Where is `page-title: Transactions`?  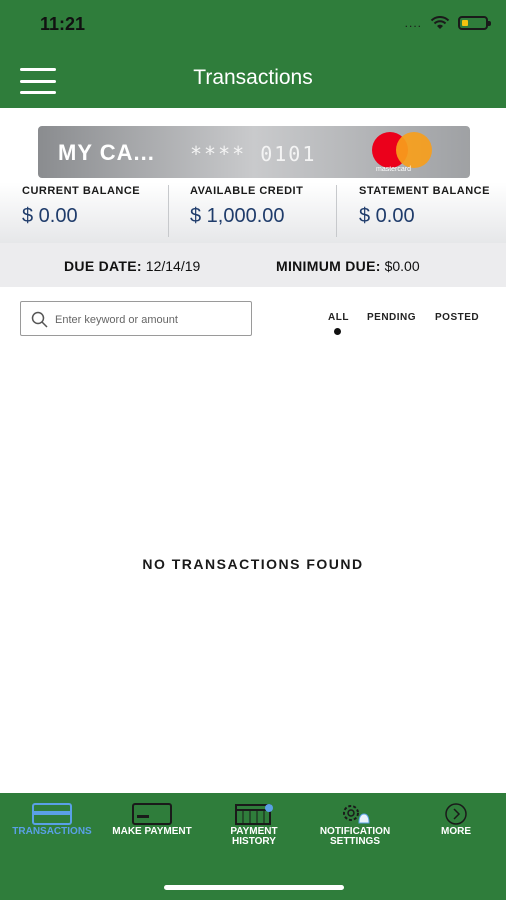 page-title: Transactions is located at coordinates (253, 77).